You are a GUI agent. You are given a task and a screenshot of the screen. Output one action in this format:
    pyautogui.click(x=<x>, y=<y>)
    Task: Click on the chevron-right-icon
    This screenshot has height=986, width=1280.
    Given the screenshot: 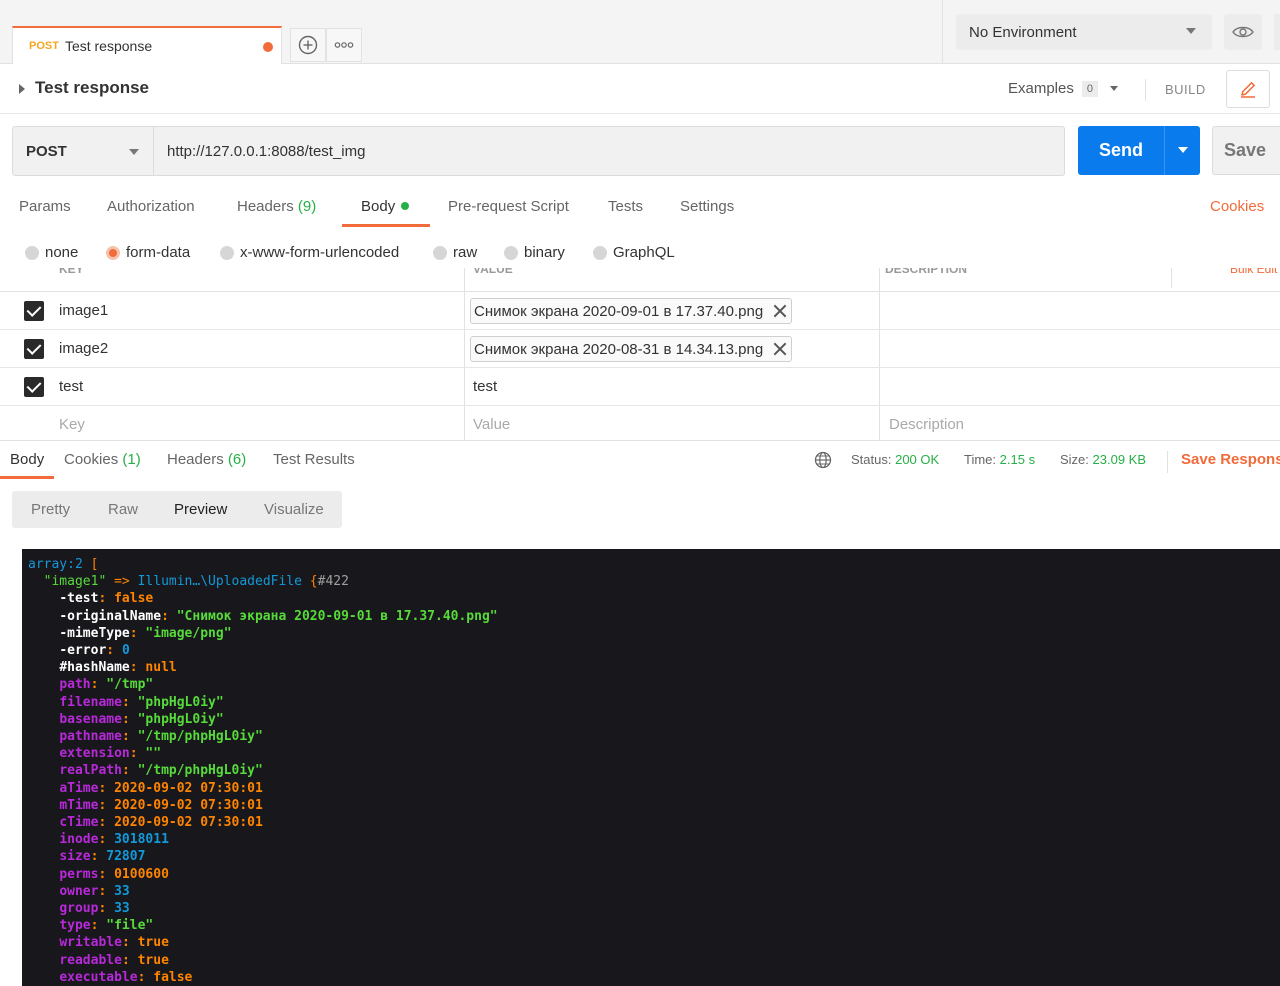 What is the action you would take?
    pyautogui.click(x=22, y=89)
    